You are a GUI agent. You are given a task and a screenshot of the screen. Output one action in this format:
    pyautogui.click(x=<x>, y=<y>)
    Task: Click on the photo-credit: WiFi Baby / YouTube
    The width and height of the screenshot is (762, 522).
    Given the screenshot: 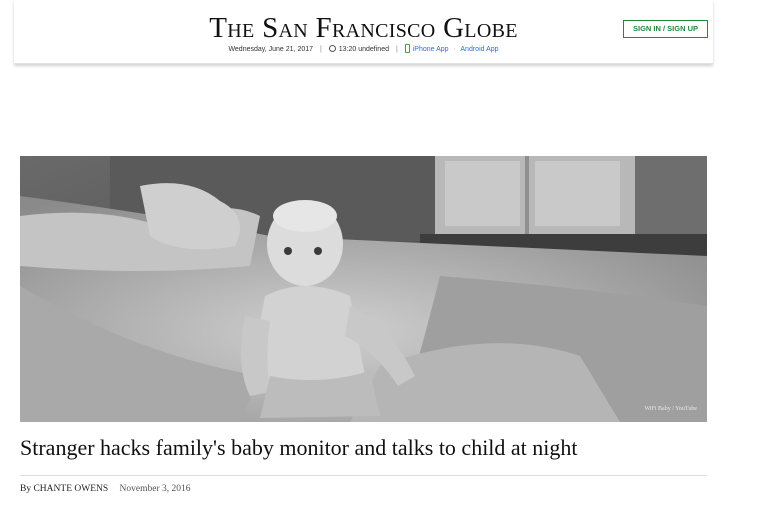 What is the action you would take?
    pyautogui.click(x=670, y=409)
    